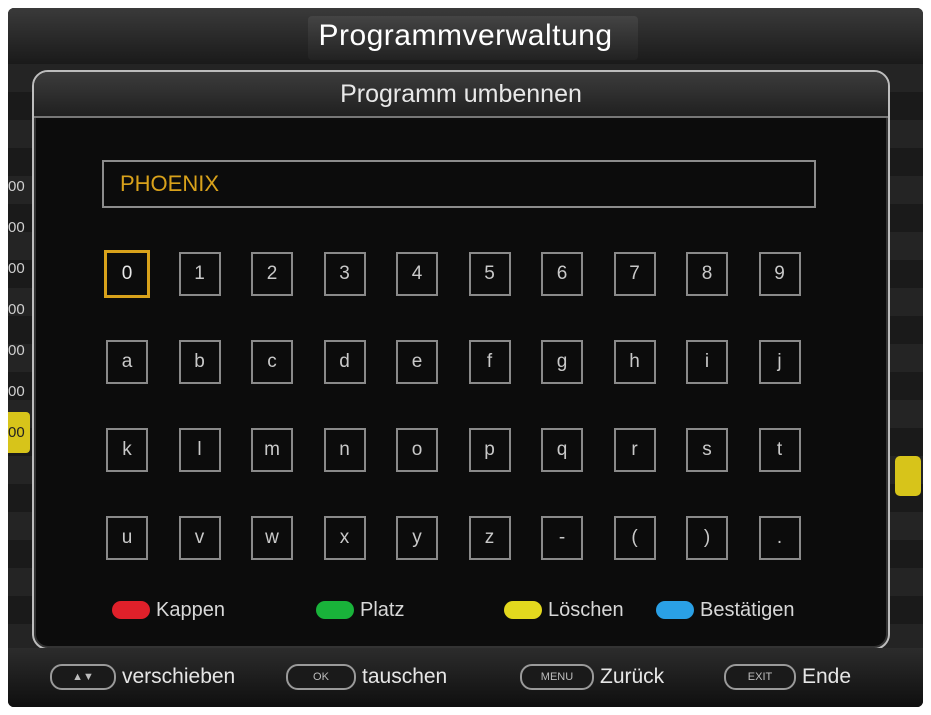 Image resolution: width=931 pixels, height=715 pixels. Describe the element at coordinates (779, 362) in the screenshot. I see `key-1-9: j` at that location.